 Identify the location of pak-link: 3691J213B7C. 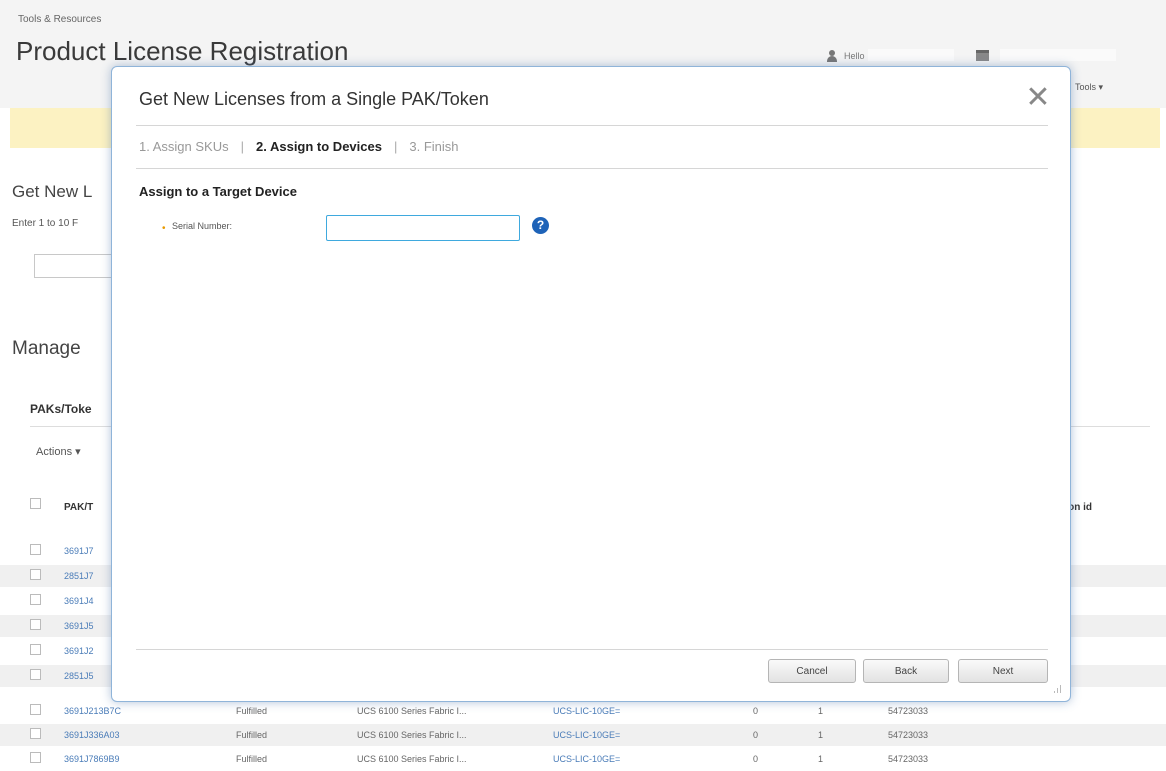
(92, 711).